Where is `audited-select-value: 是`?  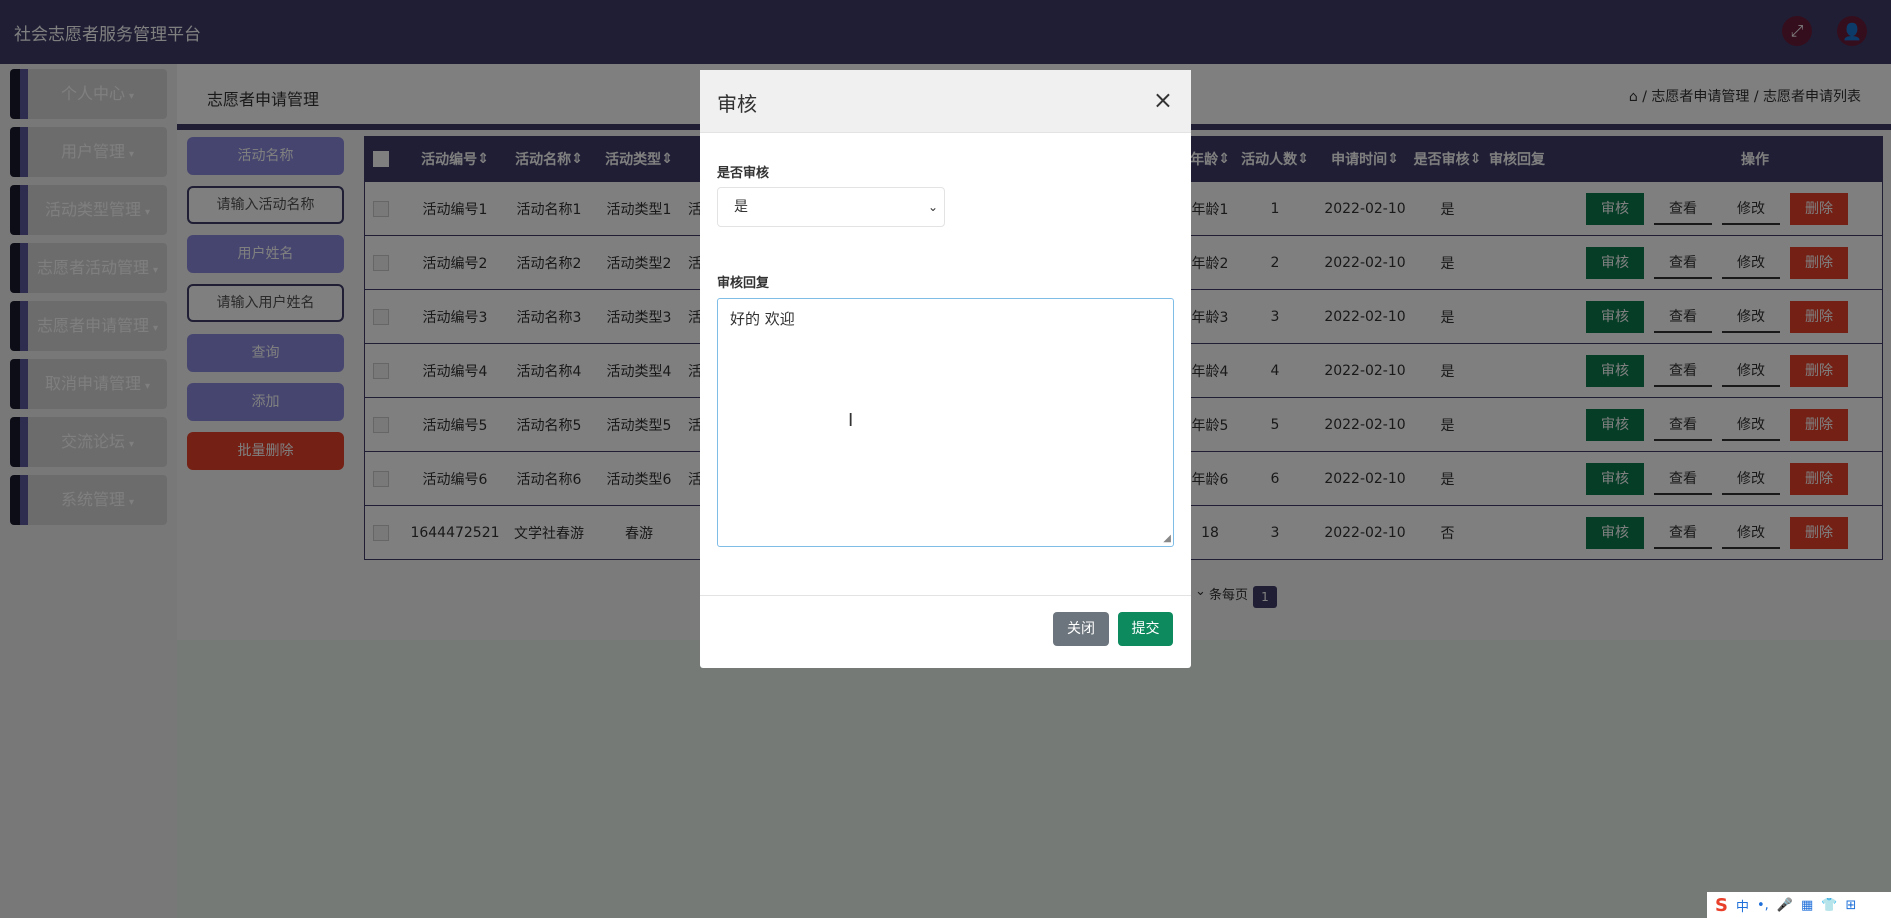
audited-select-value: 是 is located at coordinates (741, 207).